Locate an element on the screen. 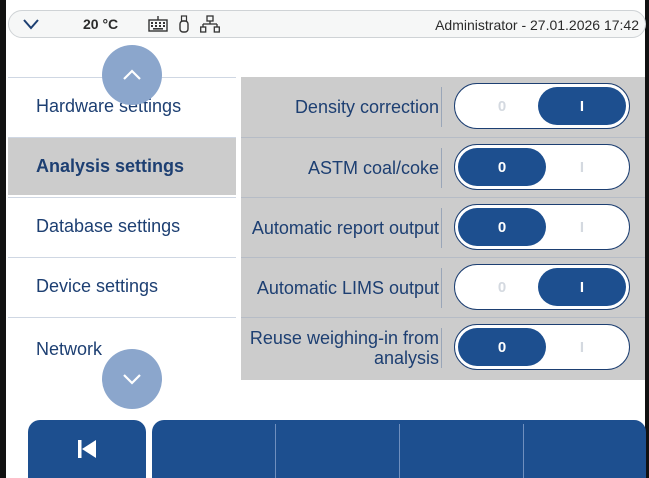 Image resolution: width=649 pixels, height=478 pixels. setting-label: Density correction is located at coordinates (366, 107).